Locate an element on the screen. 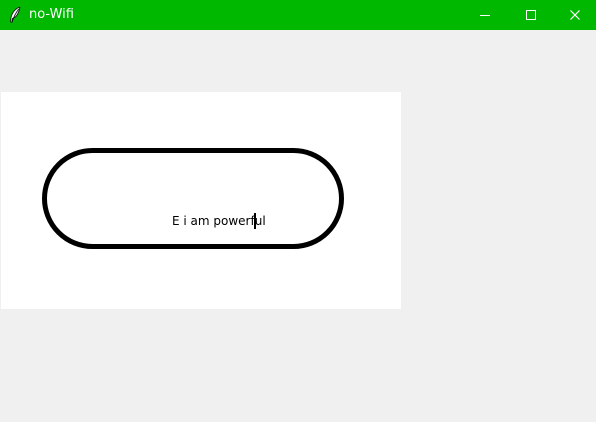 The image size is (596, 422). maximize-button is located at coordinates (531, 15).